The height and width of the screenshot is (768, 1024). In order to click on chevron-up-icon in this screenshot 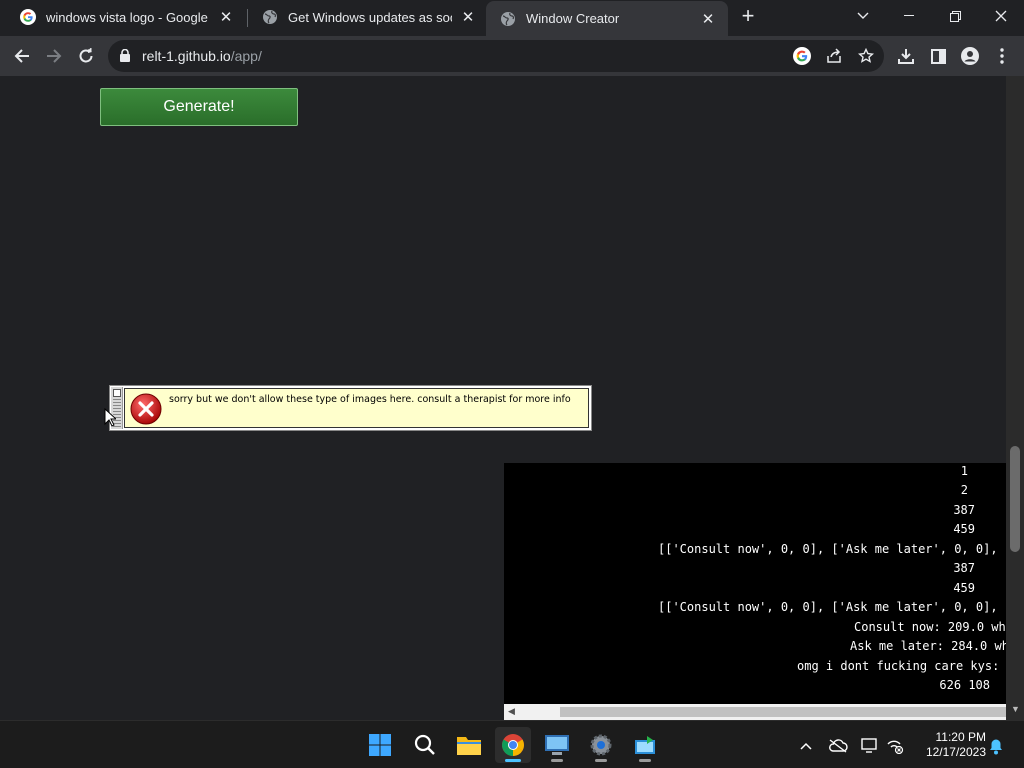, I will do `click(806, 746)`.